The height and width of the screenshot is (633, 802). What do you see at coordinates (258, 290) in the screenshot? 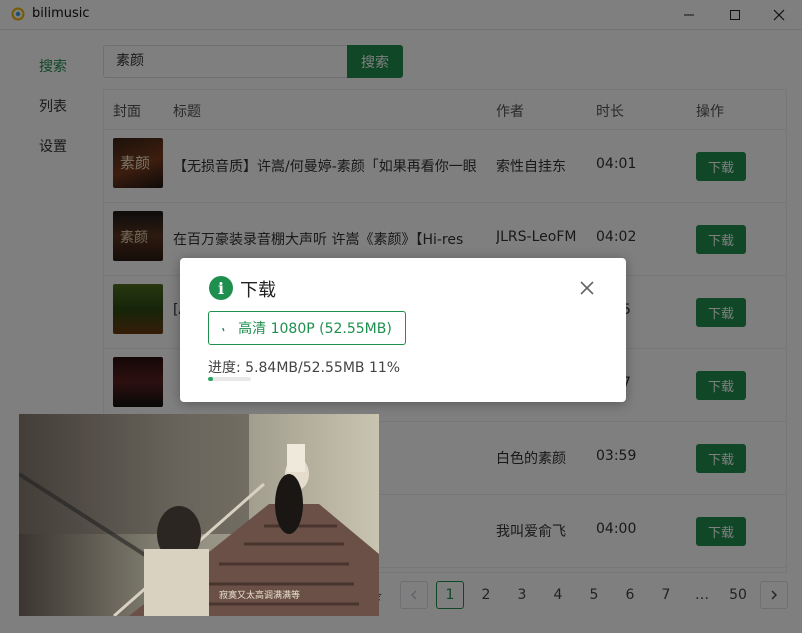
I see `dialog-title: 下载` at bounding box center [258, 290].